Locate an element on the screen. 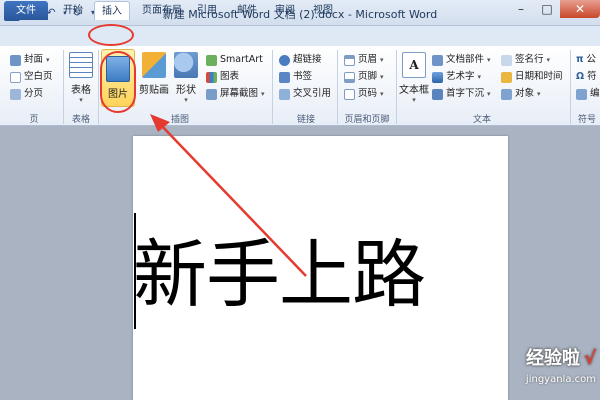  cross-reference-button: 交叉引用 is located at coordinates (305, 94).